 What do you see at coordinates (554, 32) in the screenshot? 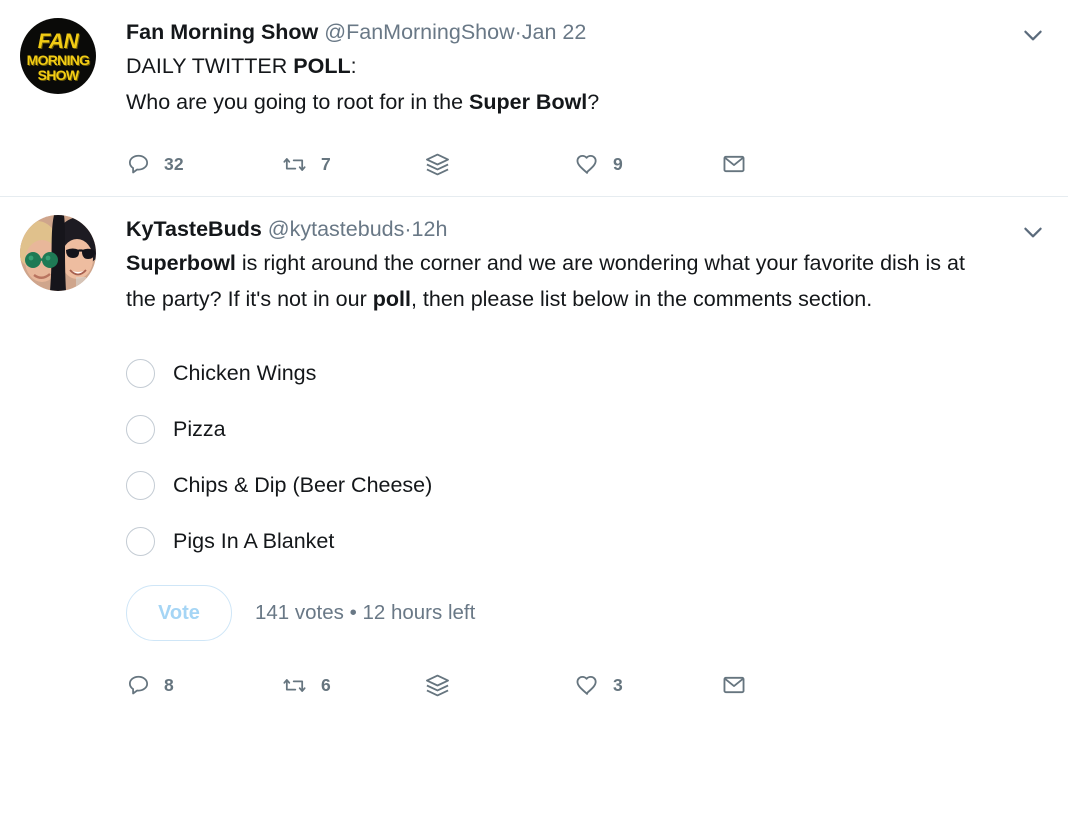
I see `timestamp: Jan 22` at bounding box center [554, 32].